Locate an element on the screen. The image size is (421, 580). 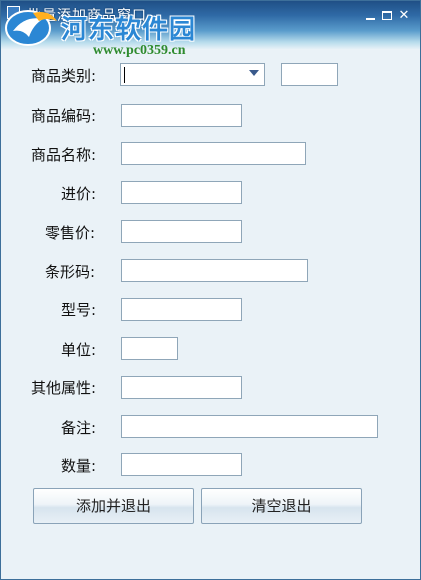
watermark-site-name: 河东软件园 is located at coordinates (129, 30).